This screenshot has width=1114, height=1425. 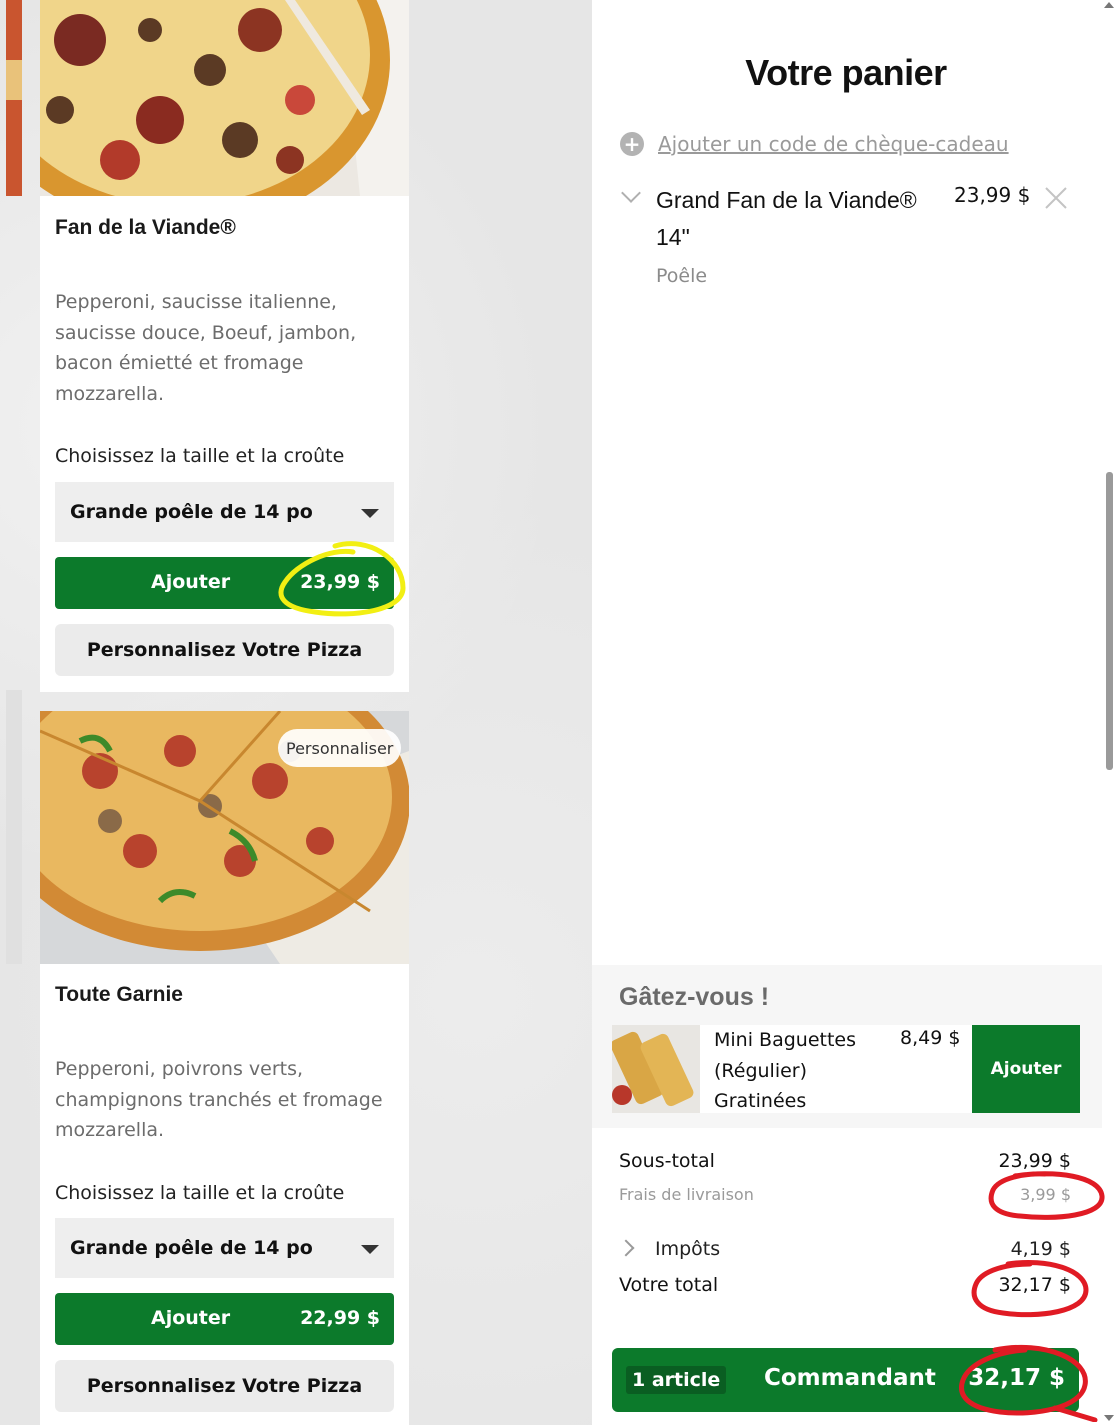 I want to click on gift-code-row: + Ajouter un code de chèque-cadeau, so click(x=814, y=144).